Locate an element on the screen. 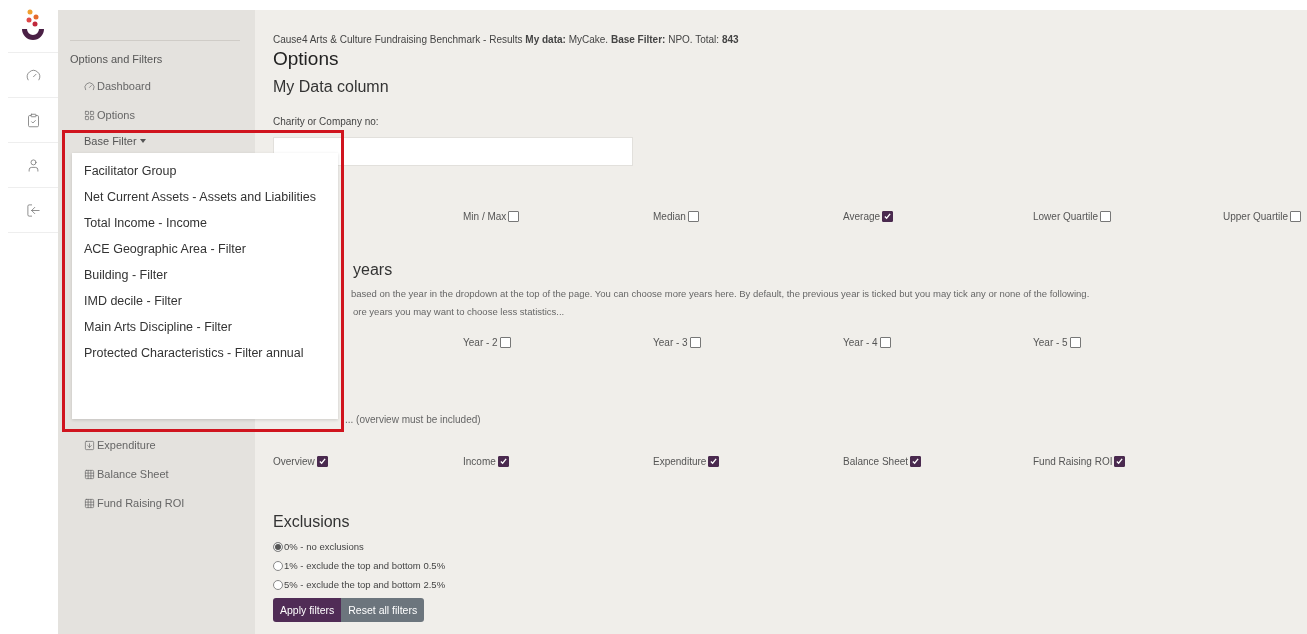 The width and height of the screenshot is (1307, 634). reset-button: Reset all filters is located at coordinates (383, 610).